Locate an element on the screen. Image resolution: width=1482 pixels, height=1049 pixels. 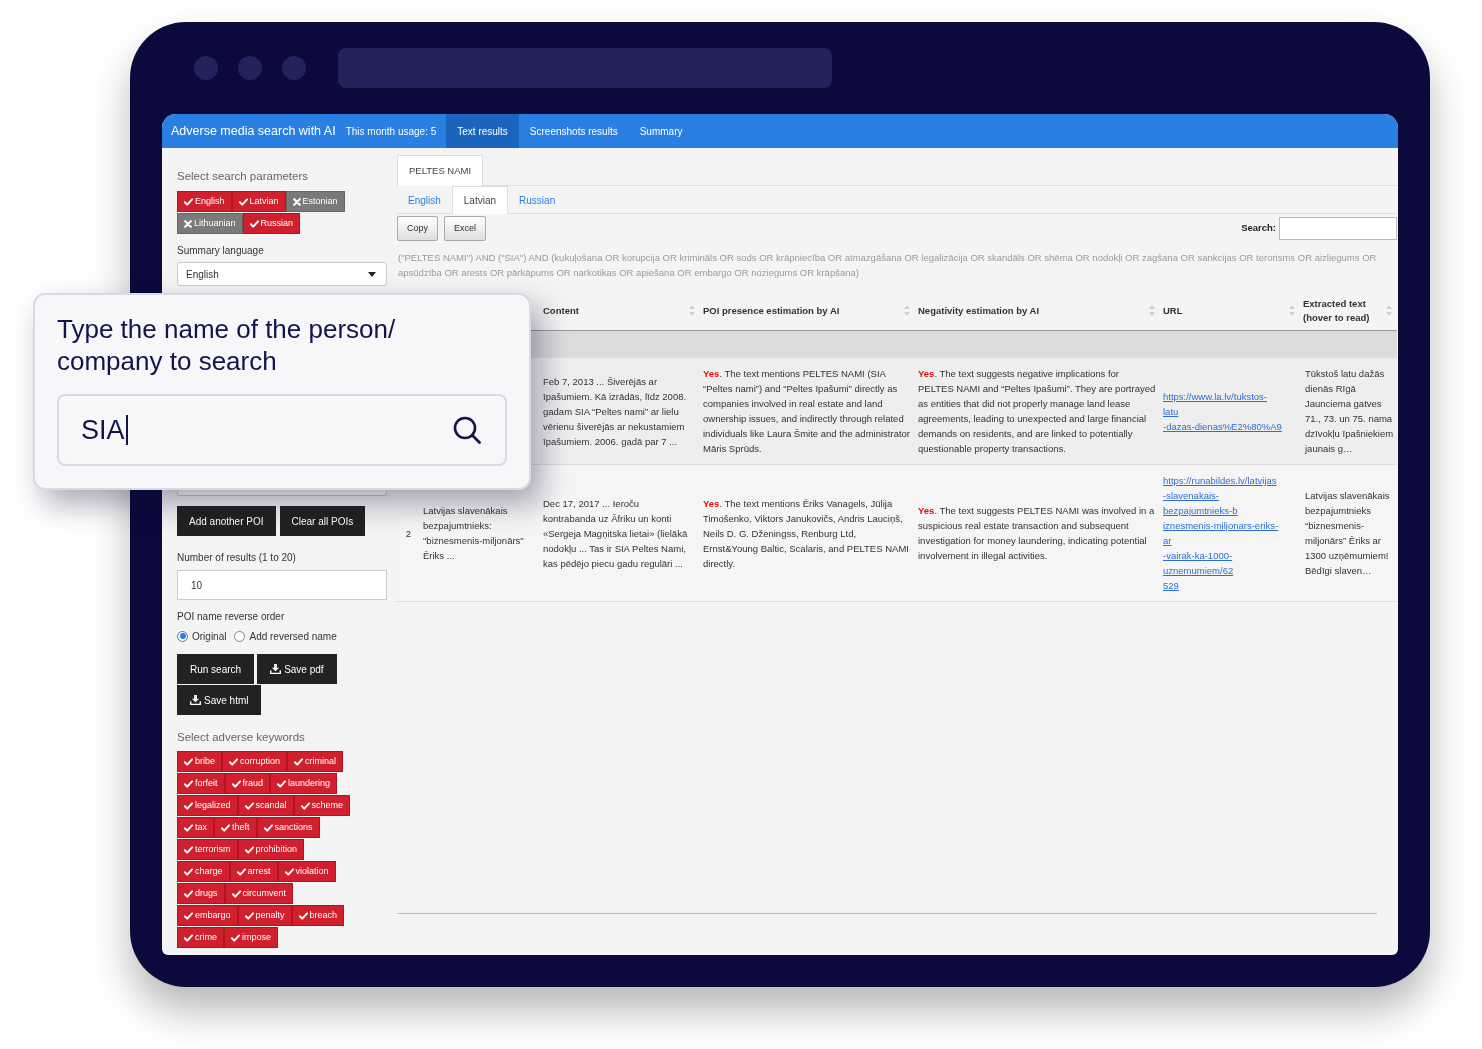
keyword-tag: embargo is located at coordinates (207, 915).